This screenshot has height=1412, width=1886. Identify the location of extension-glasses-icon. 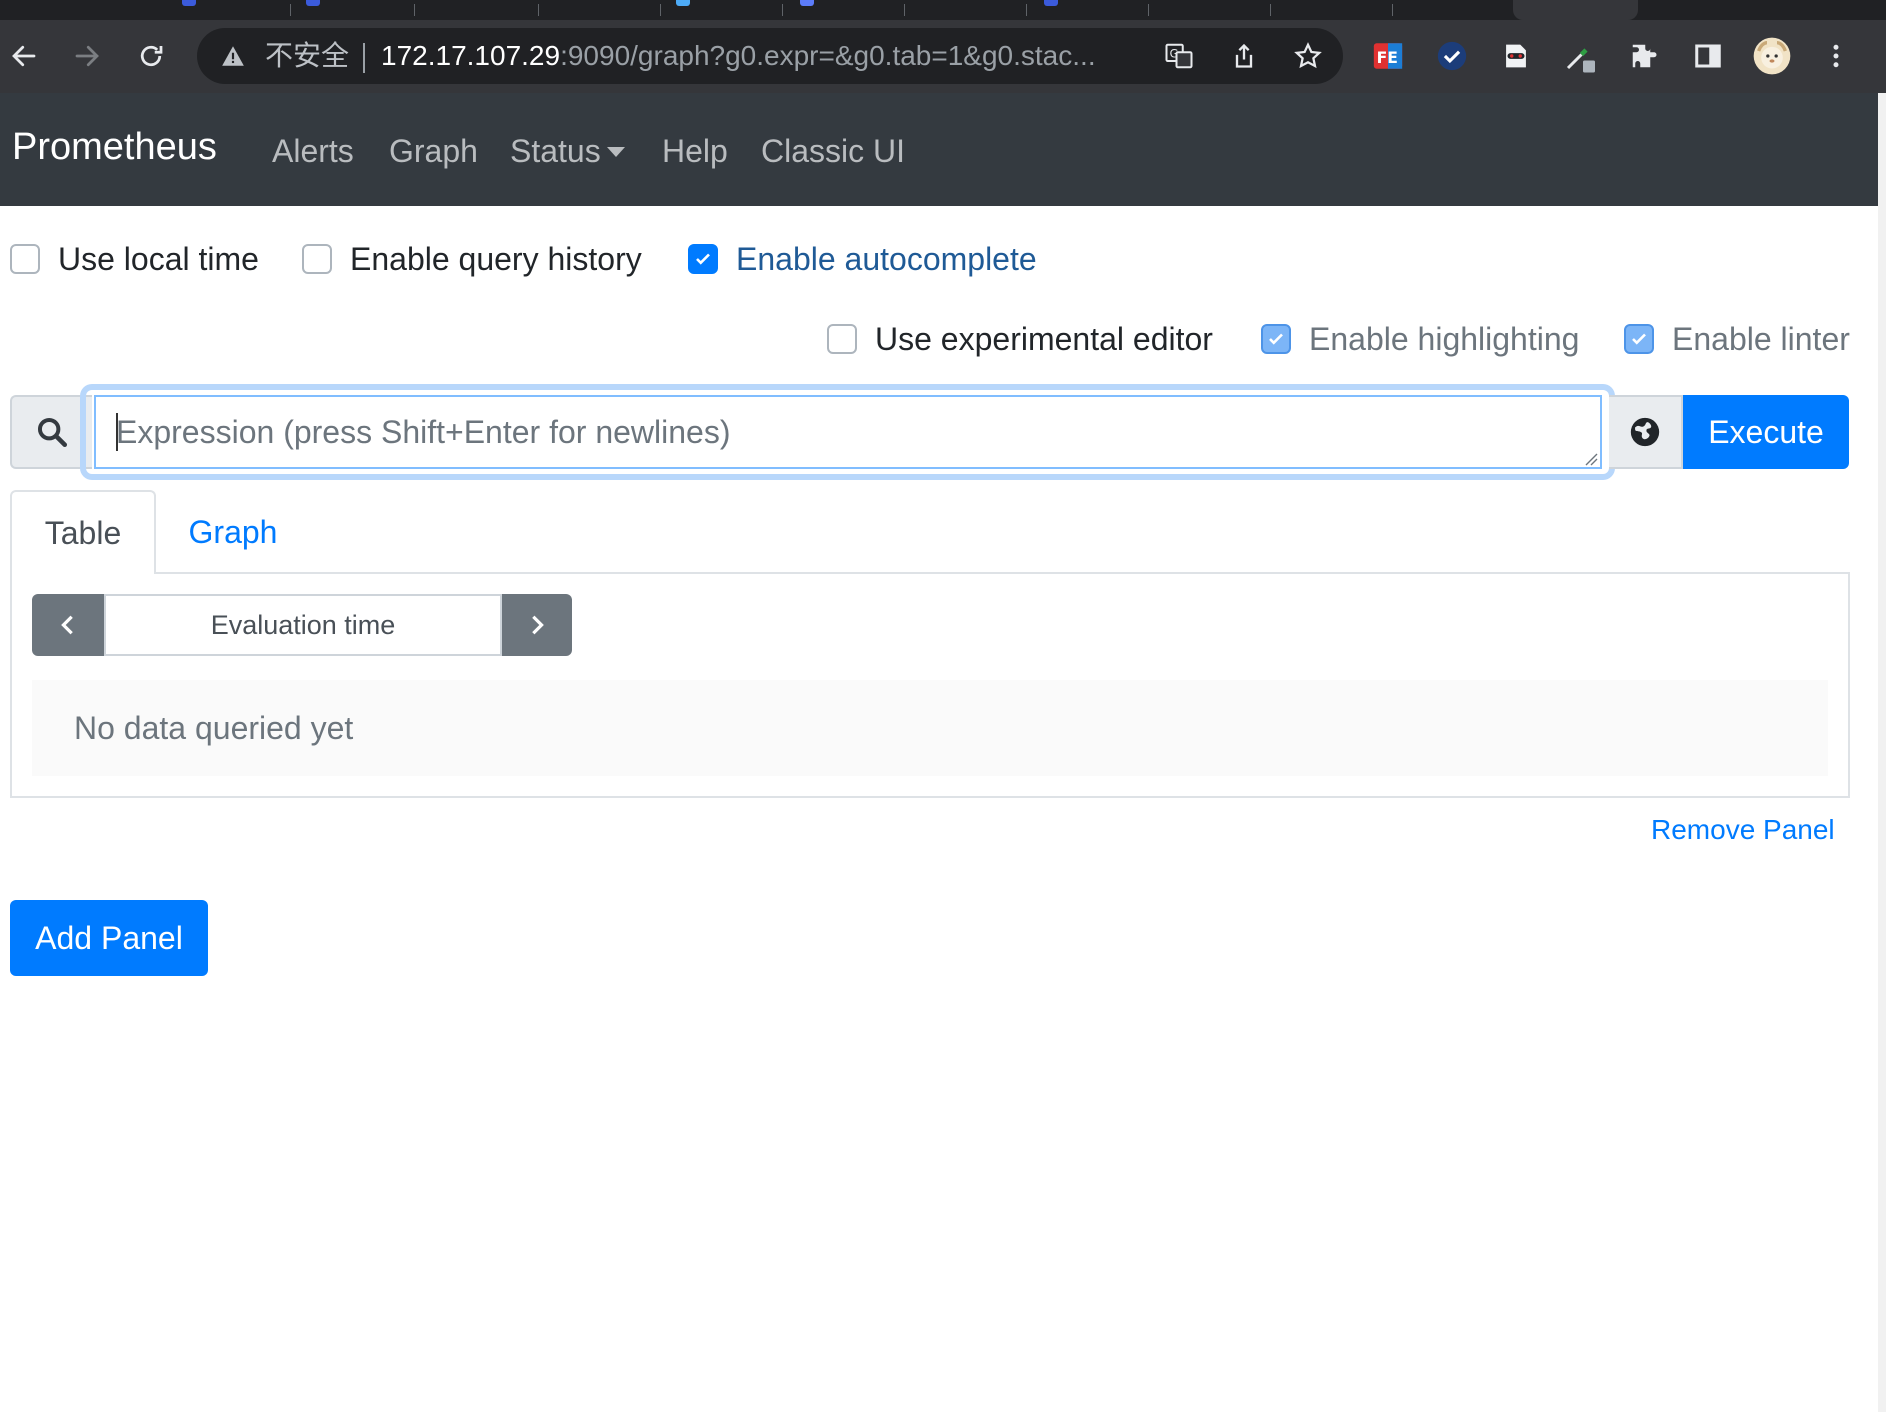
(1516, 56).